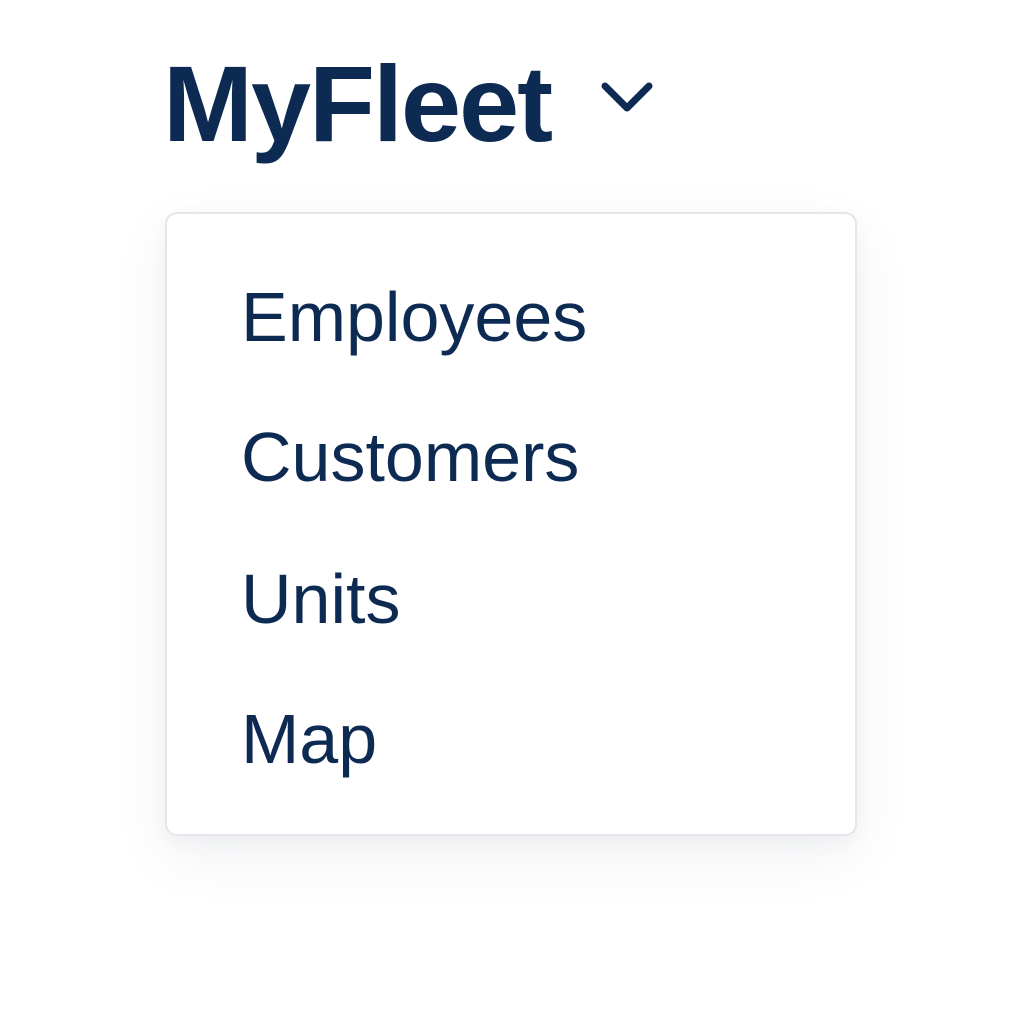  Describe the element at coordinates (627, 98) in the screenshot. I see `chevron-down-icon` at that location.